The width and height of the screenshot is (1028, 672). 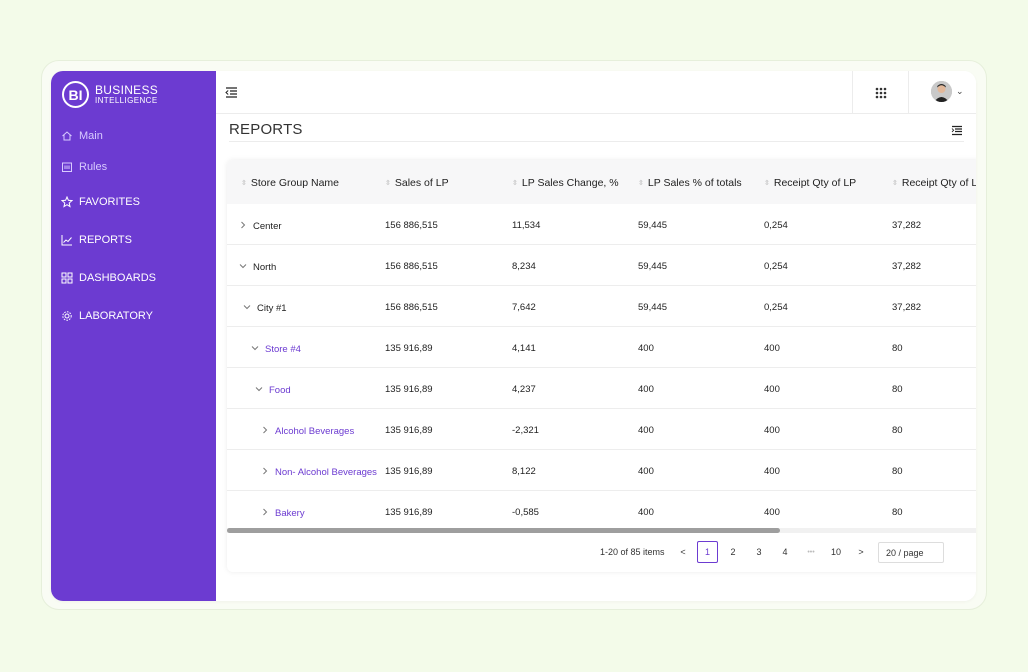 What do you see at coordinates (524, 266) in the screenshot?
I see `table-cell: 8,234` at bounding box center [524, 266].